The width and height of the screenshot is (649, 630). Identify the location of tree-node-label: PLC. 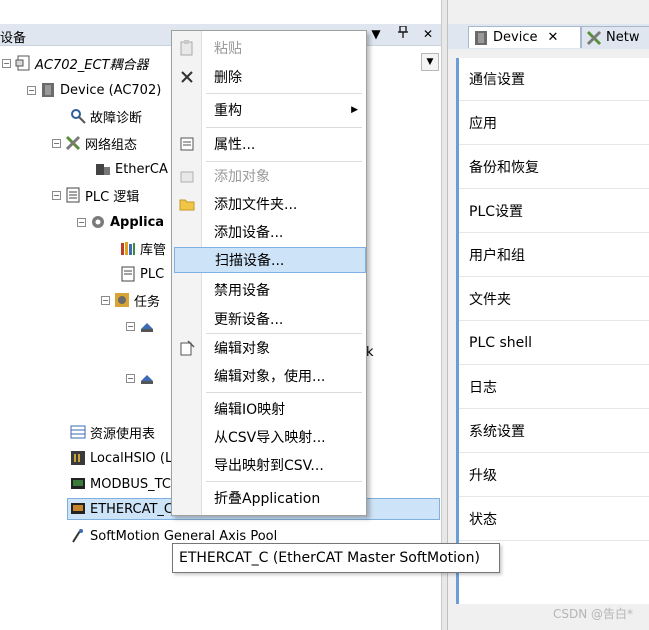
(152, 274).